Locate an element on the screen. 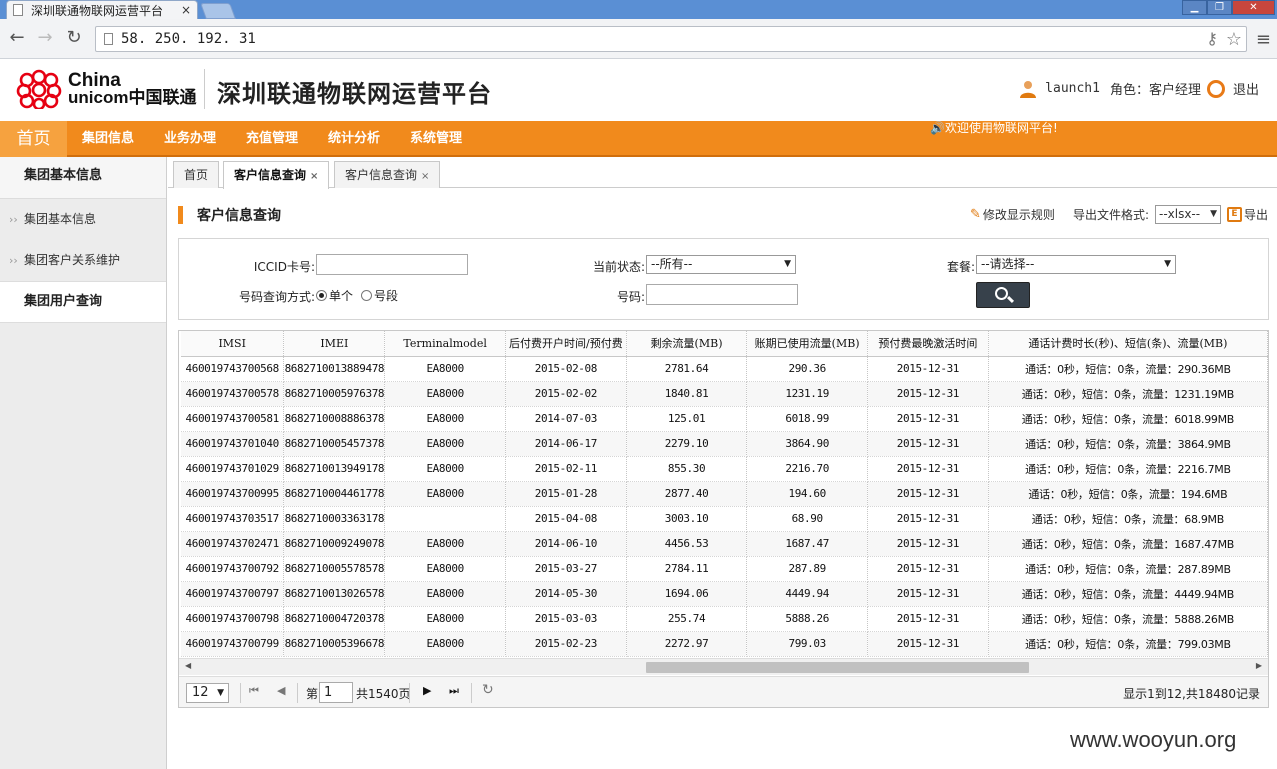  tab-home: 首页 is located at coordinates (196, 174).